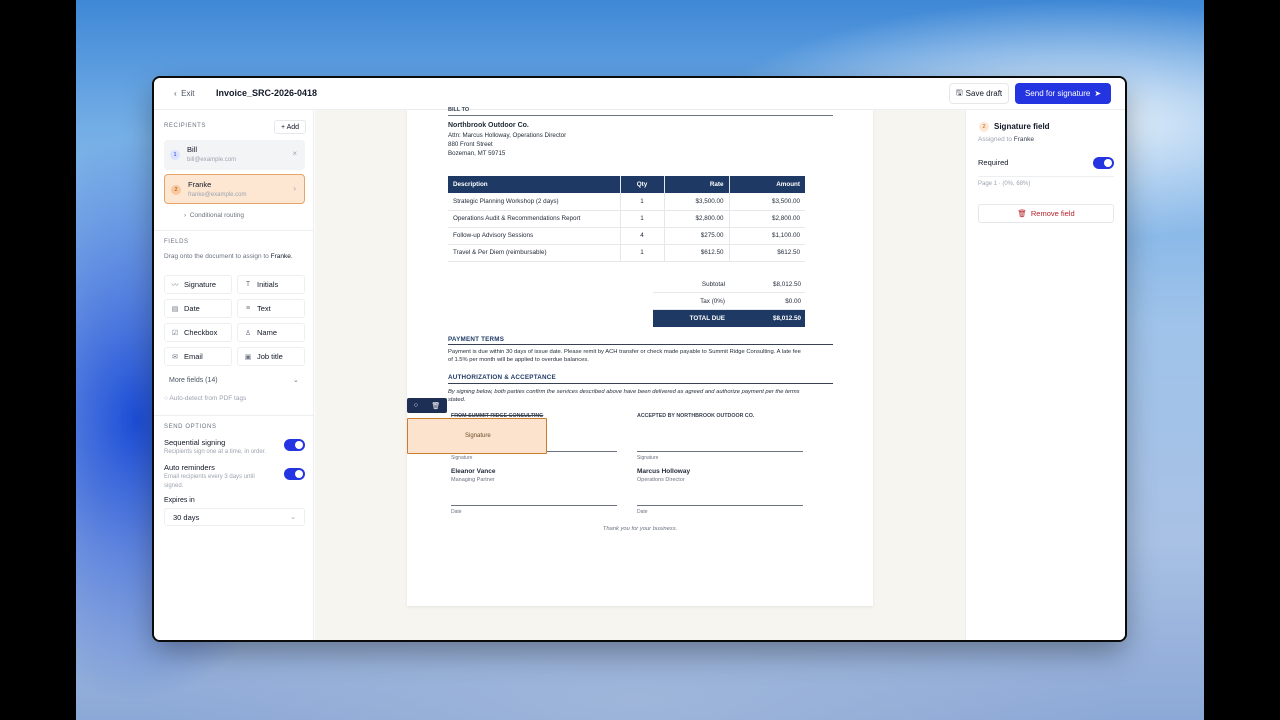 The image size is (1280, 720). I want to click on date-caption-right: Date, so click(642, 512).